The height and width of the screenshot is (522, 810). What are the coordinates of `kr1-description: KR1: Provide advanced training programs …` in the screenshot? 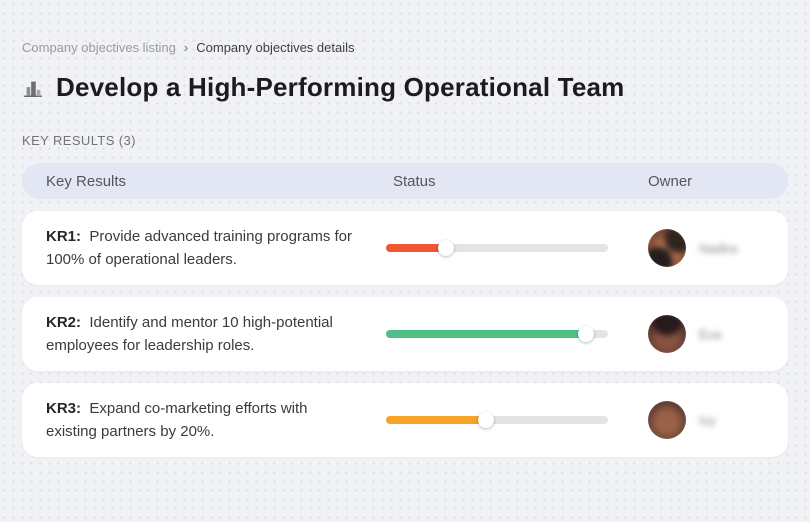 It's located at (216, 248).